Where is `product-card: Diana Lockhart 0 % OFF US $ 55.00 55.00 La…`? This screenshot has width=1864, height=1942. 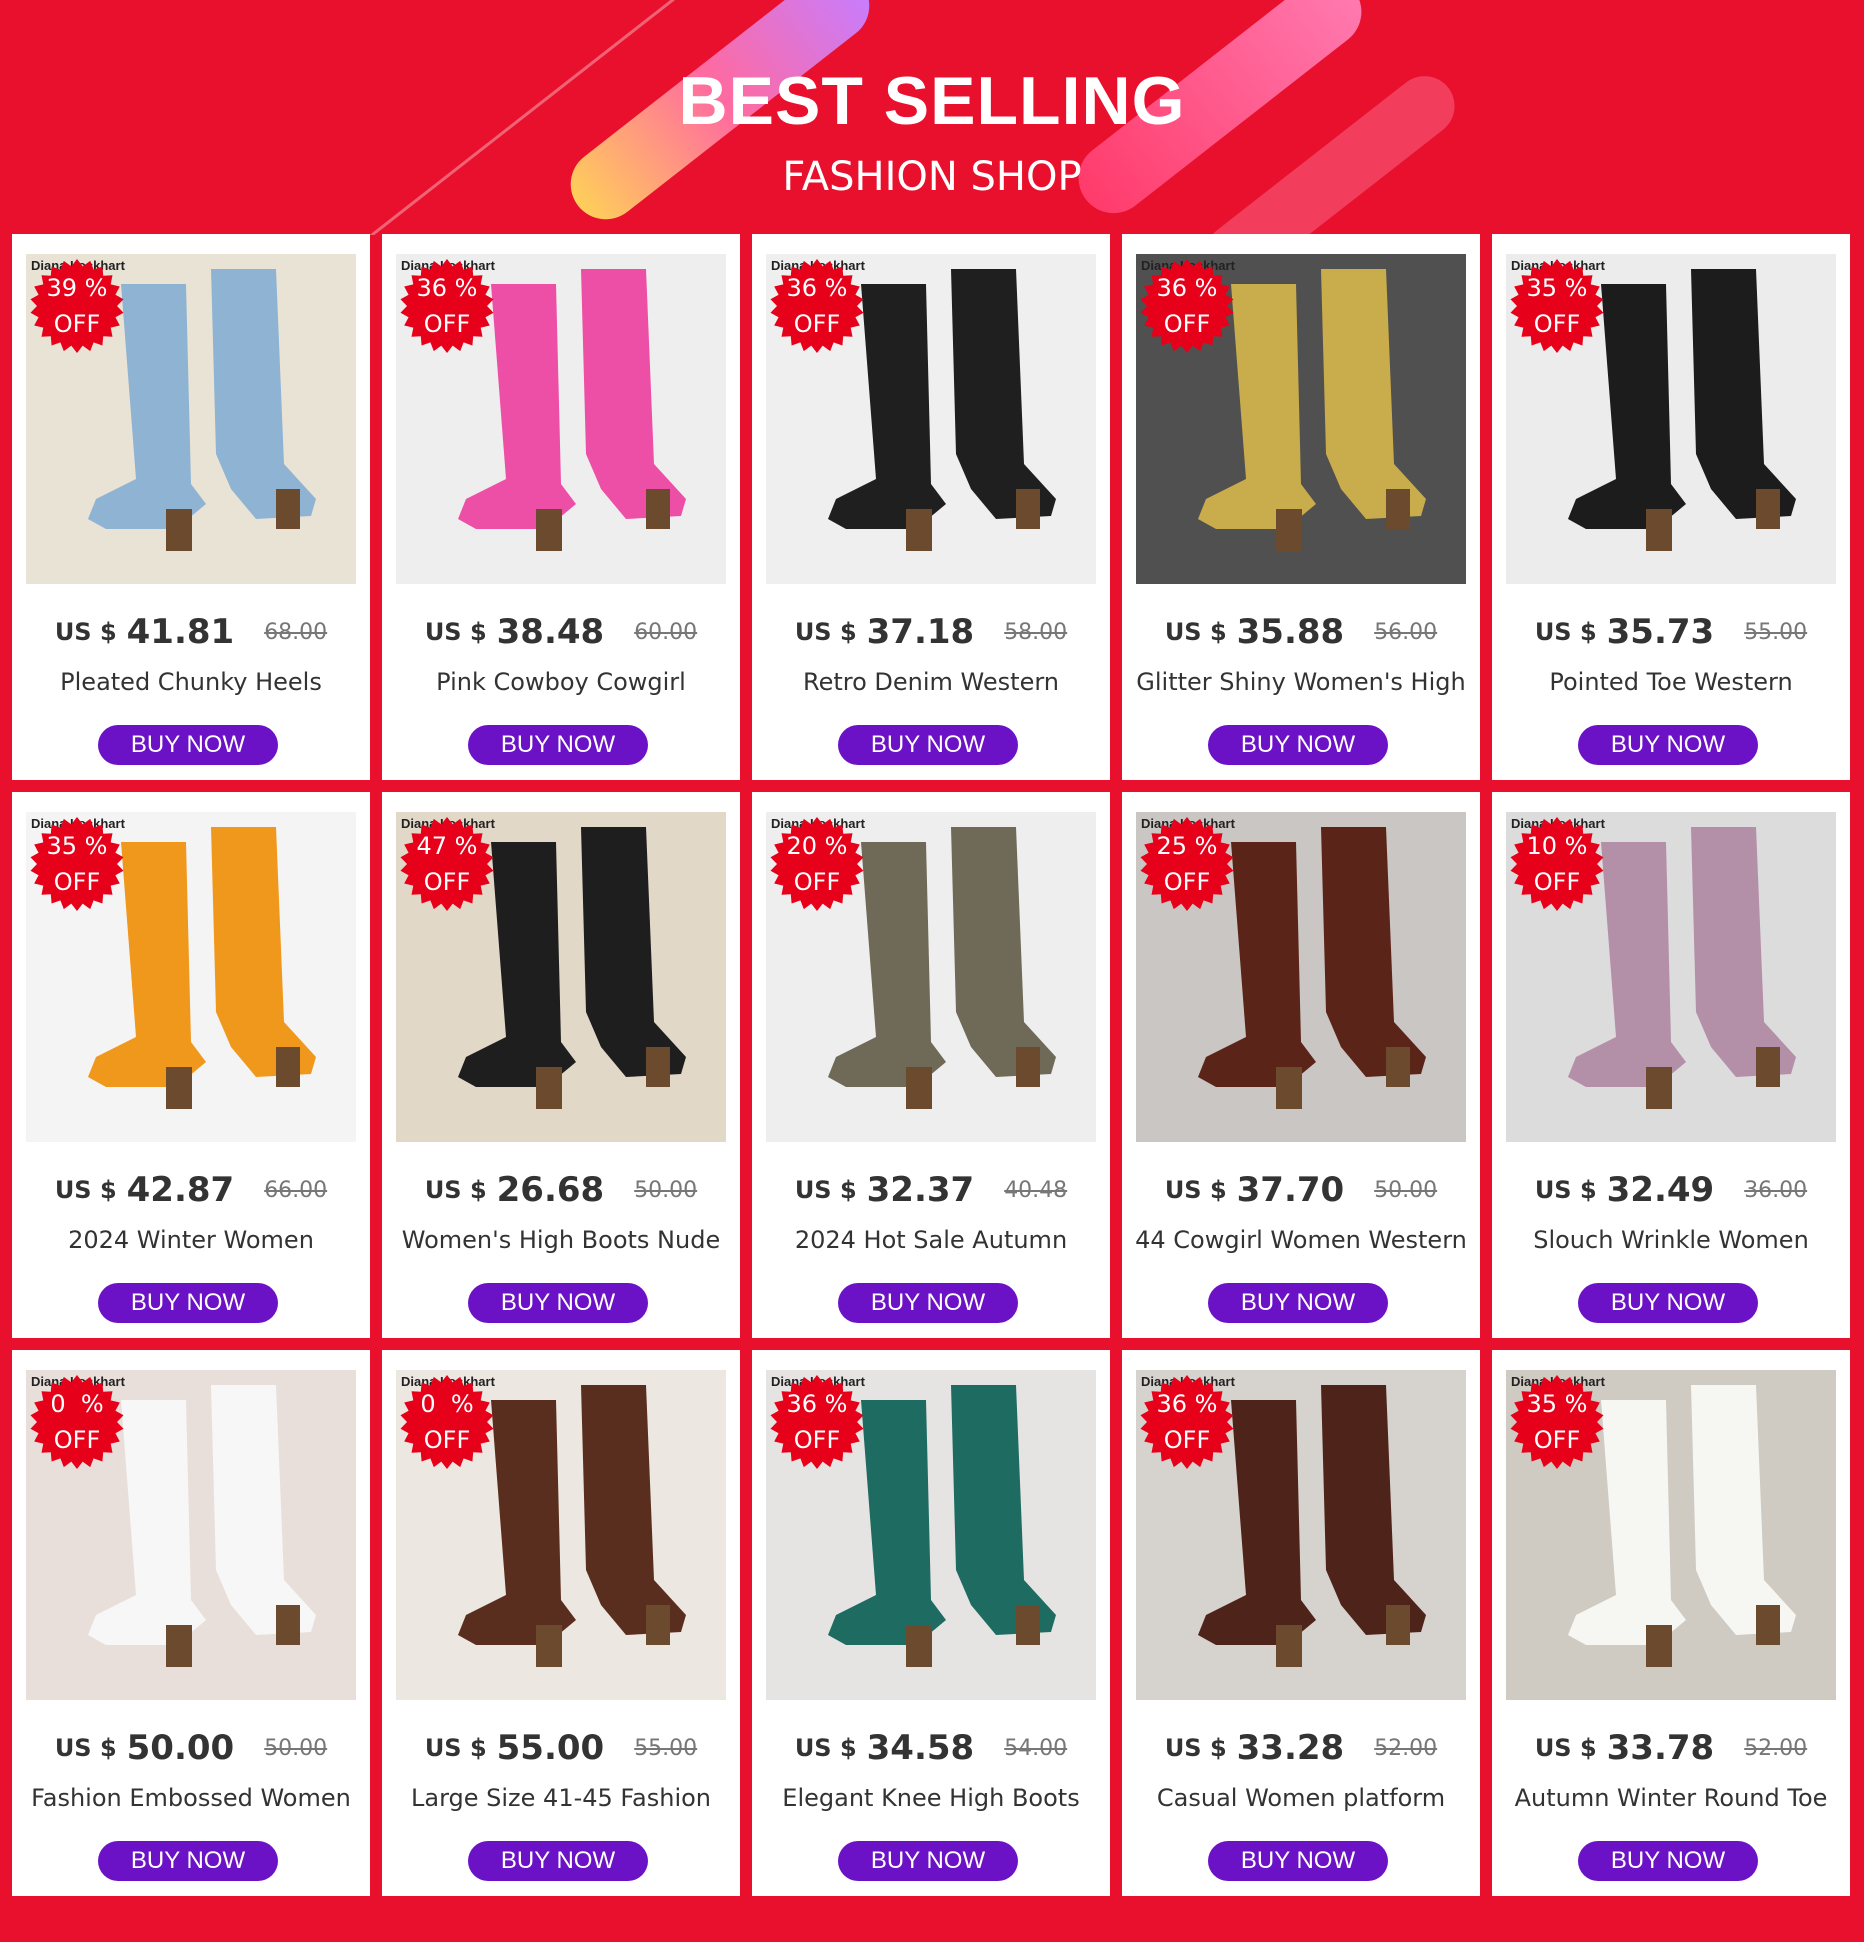
product-card: Diana Lockhart 0 % OFF US $ 55.00 55.00 La… is located at coordinates (561, 1623).